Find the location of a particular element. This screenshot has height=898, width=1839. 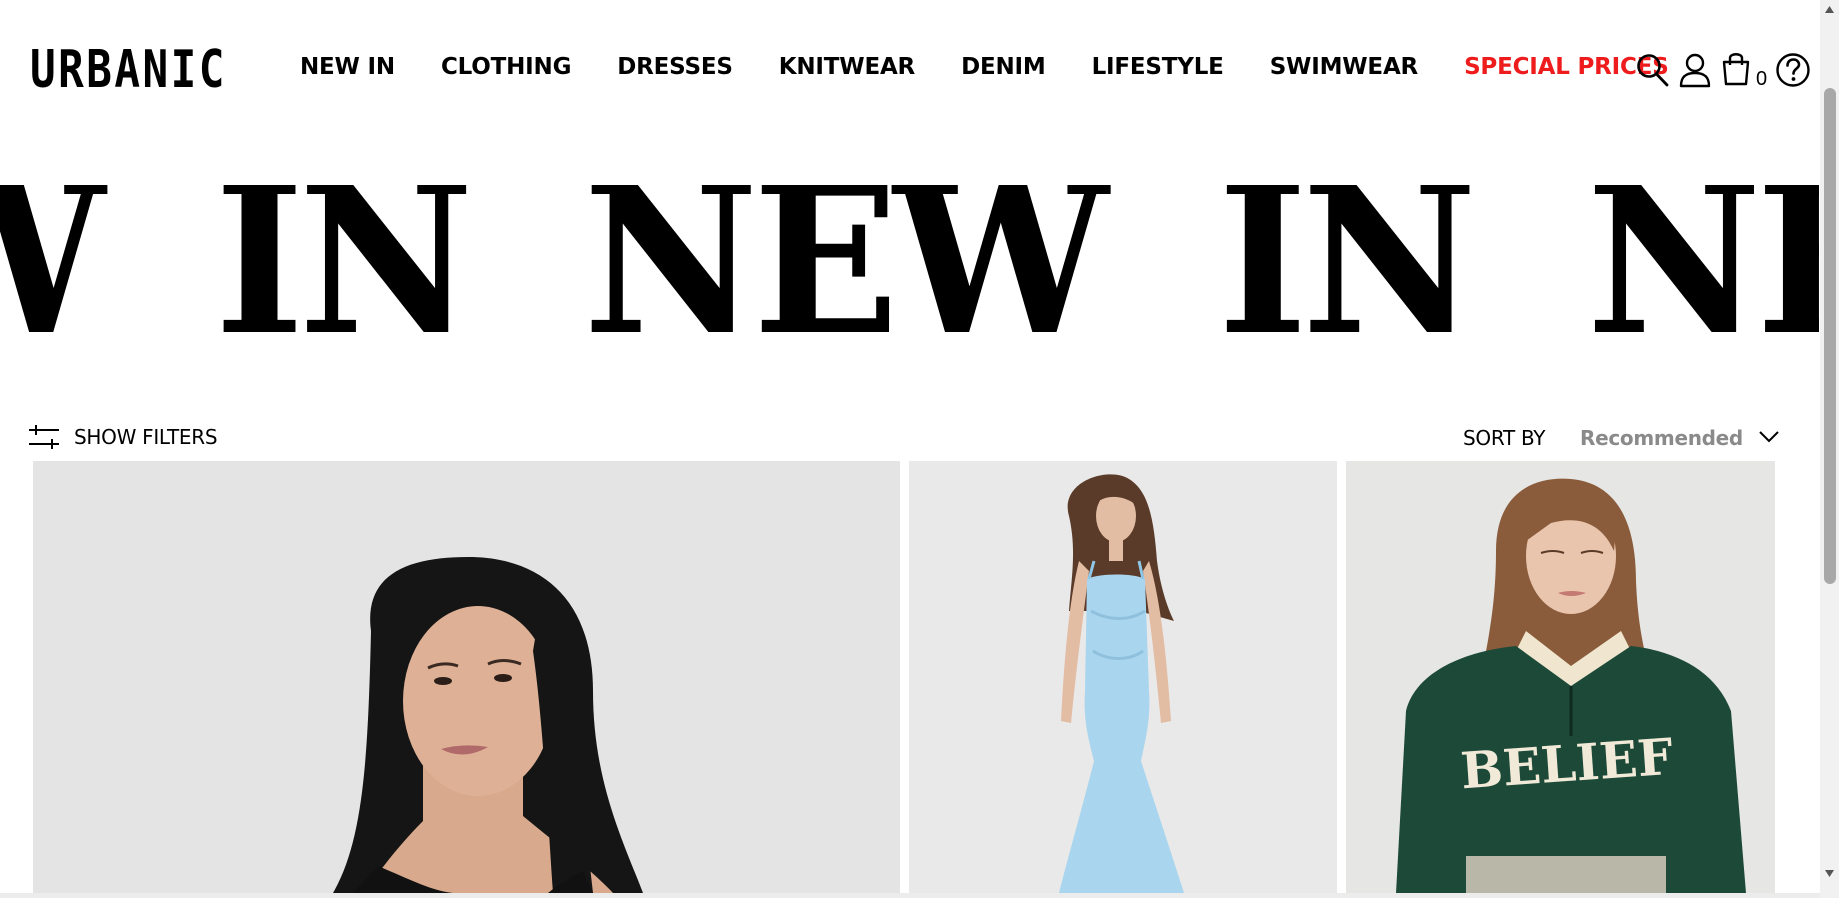

shopping-bag-icon is located at coordinates (1736, 69).